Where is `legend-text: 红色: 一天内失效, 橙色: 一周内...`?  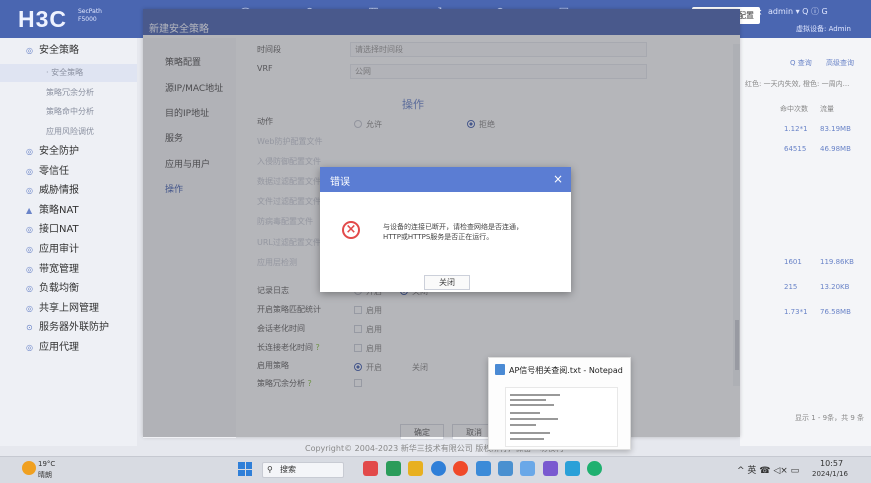 legend-text: 红色: 一天内失效, 橙色: 一周内... is located at coordinates (797, 84).